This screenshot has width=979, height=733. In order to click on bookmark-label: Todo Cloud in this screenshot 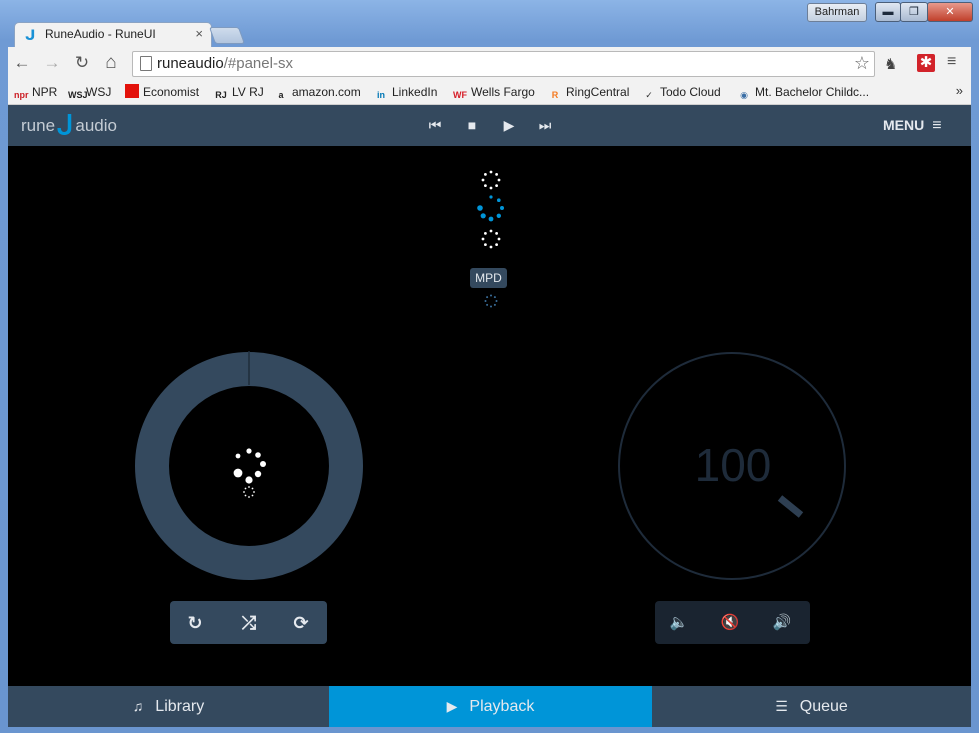, I will do `click(690, 92)`.